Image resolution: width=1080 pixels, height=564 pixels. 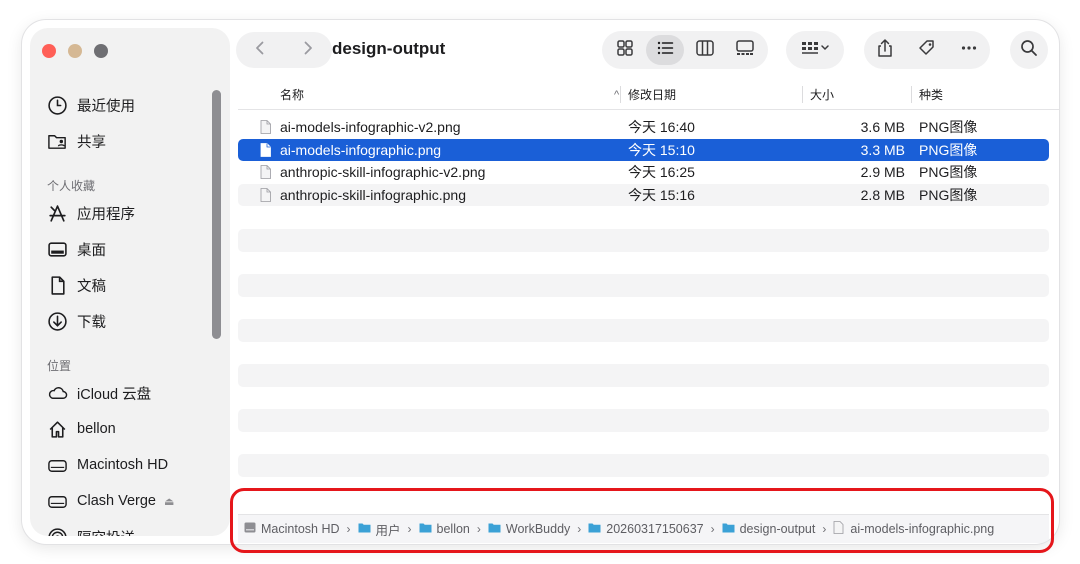 I want to click on sidebar-item-recents: 最近使用, so click(x=90, y=105).